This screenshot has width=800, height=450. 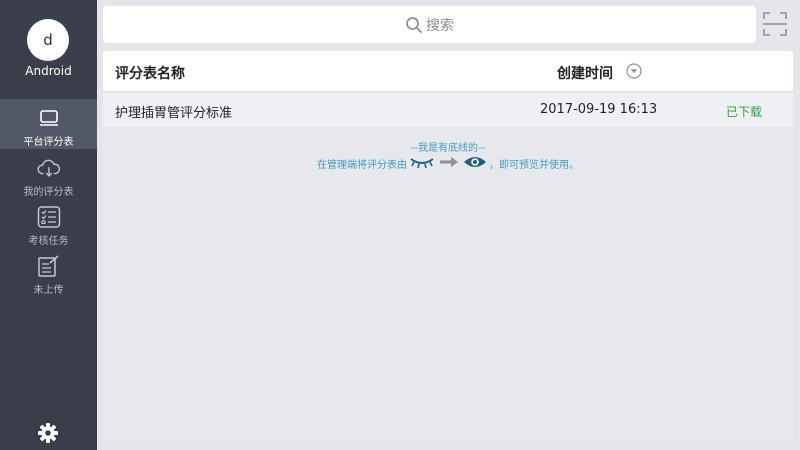 I want to click on row-name: 护理插胃管评分标准, so click(x=174, y=113).